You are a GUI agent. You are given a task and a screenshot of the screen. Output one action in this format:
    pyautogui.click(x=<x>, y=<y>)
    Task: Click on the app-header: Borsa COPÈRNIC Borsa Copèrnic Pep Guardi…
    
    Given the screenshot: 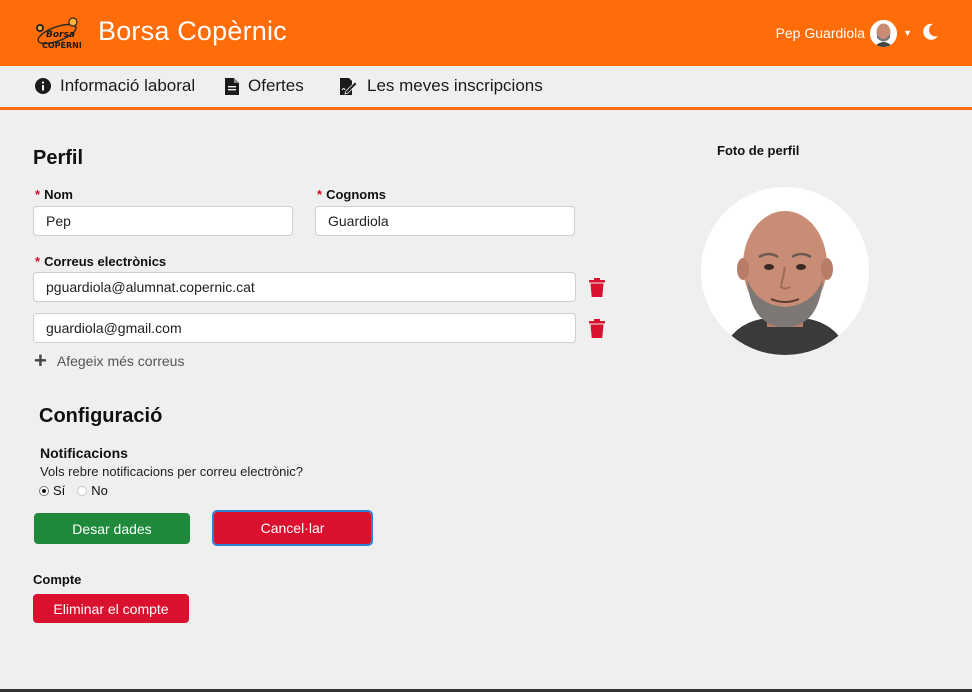 What is the action you would take?
    pyautogui.click(x=486, y=33)
    